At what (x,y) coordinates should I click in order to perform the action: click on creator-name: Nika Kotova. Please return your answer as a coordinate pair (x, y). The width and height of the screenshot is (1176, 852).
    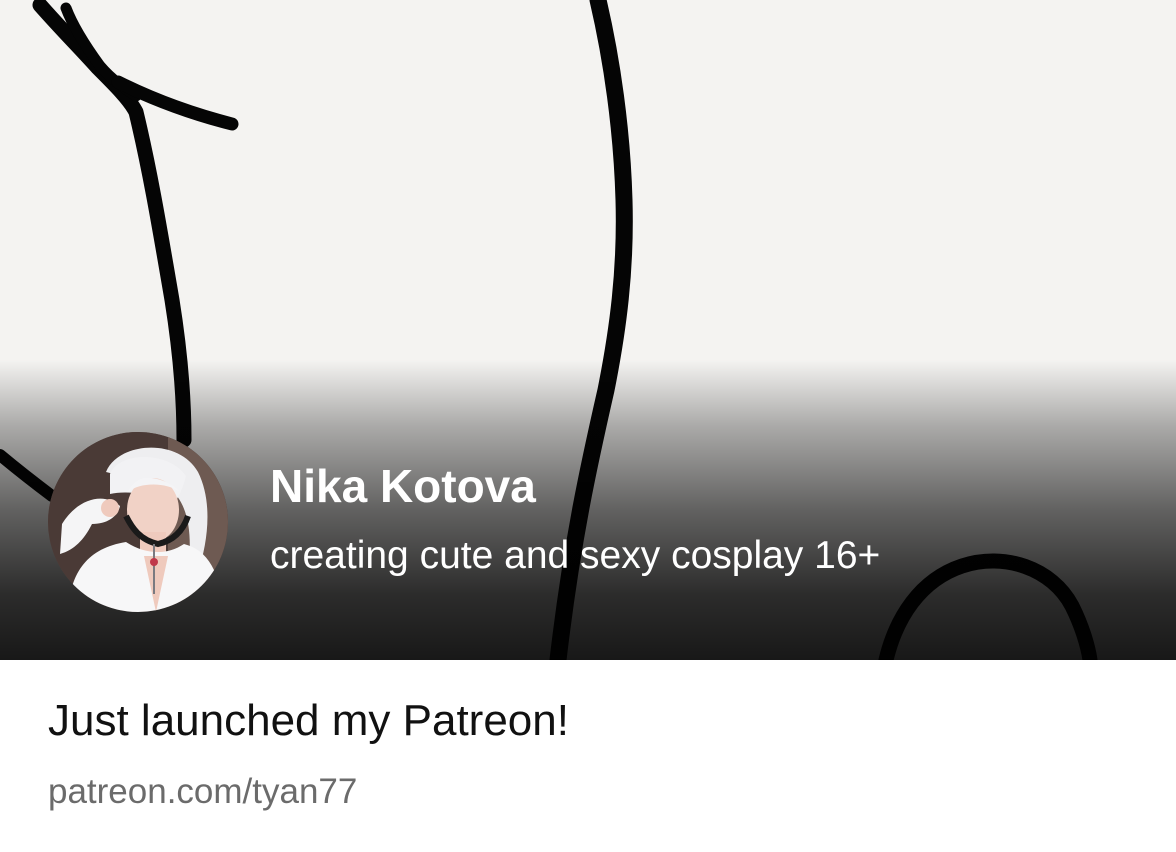
    Looking at the image, I should click on (403, 486).